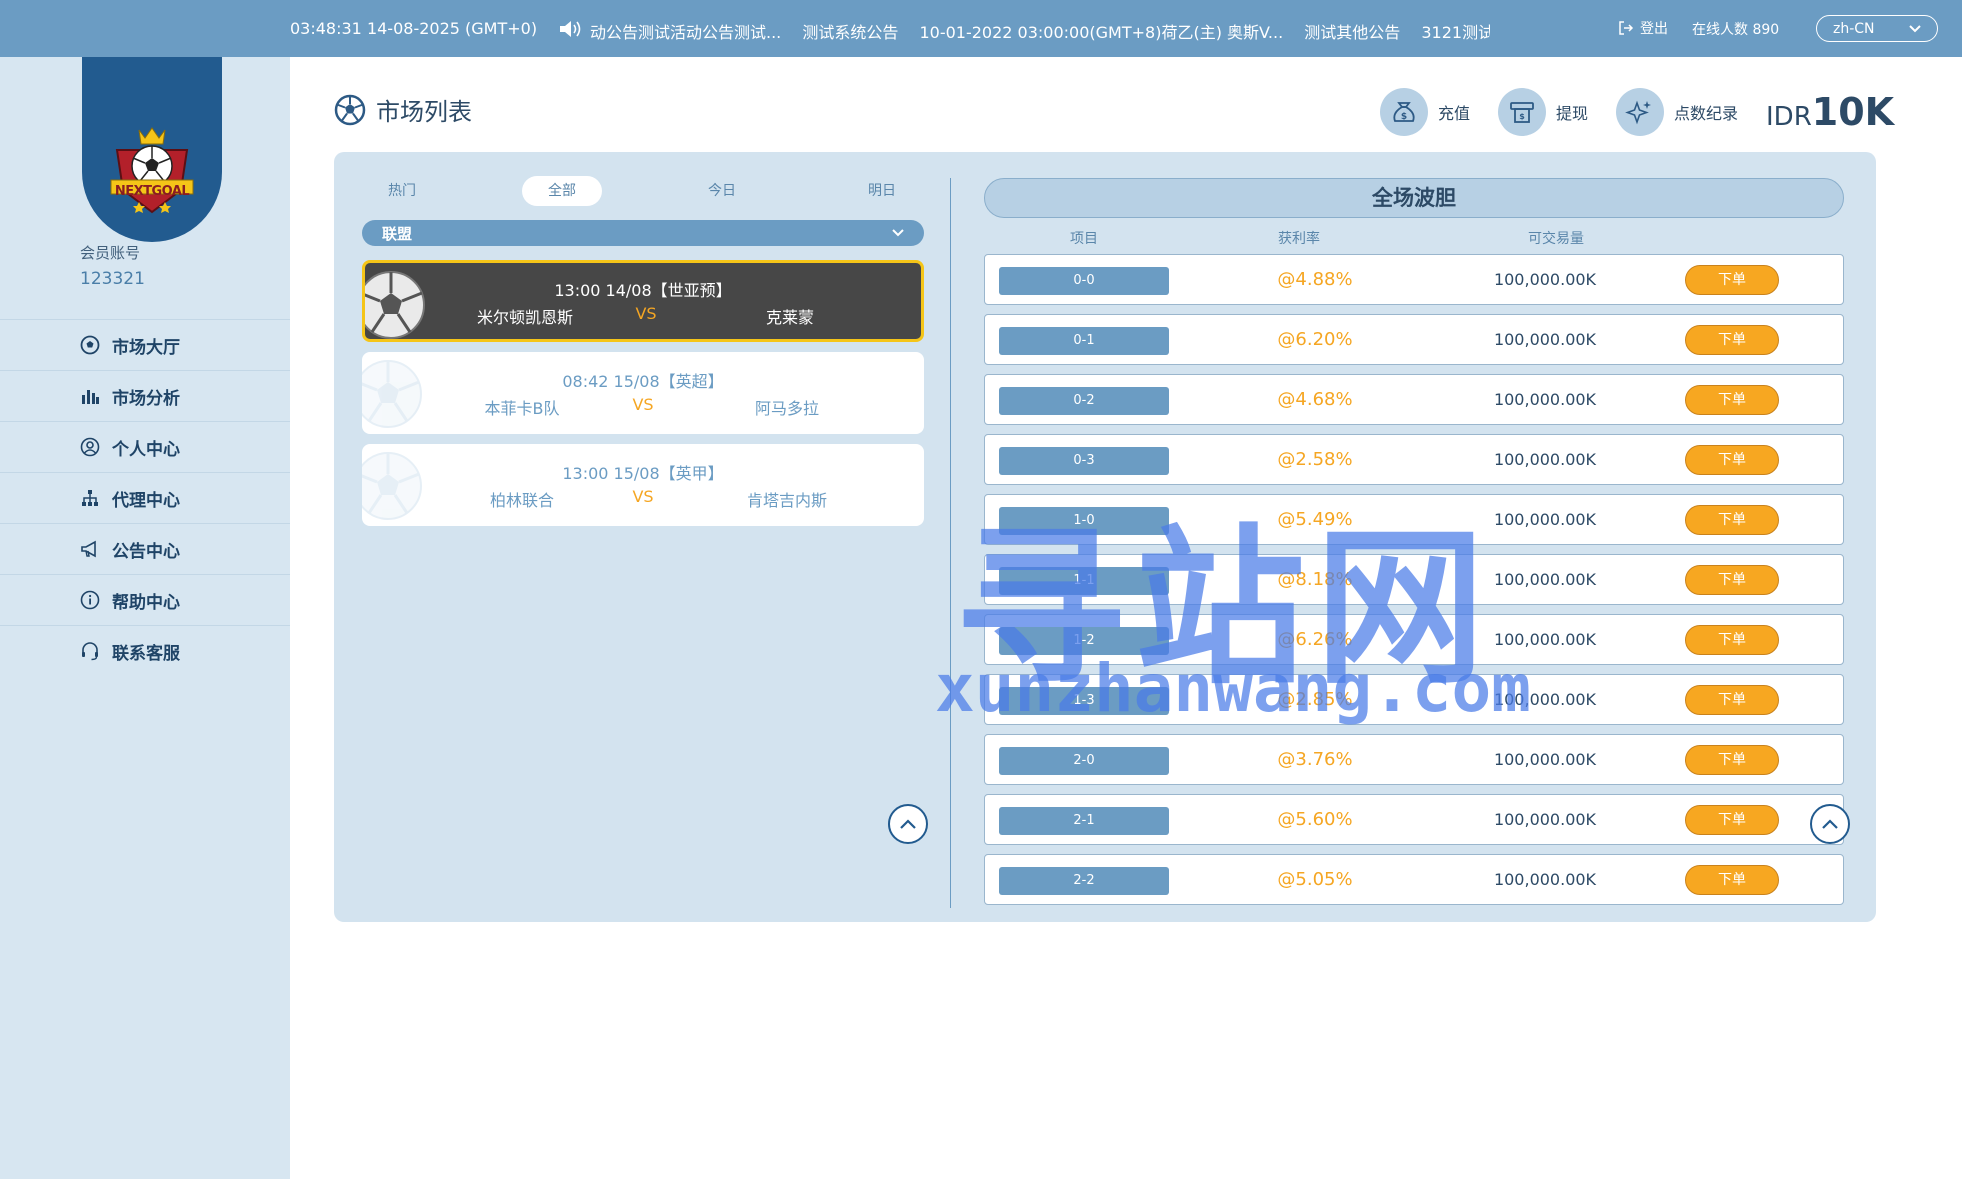 The image size is (1962, 1179). Describe the element at coordinates (1677, 112) in the screenshot. I see `points-record-button: 点数纪录` at that location.